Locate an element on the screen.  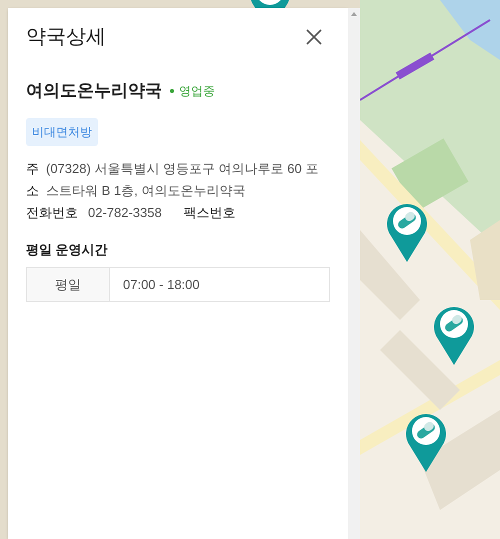
status-label: 영업중 is located at coordinates (197, 91).